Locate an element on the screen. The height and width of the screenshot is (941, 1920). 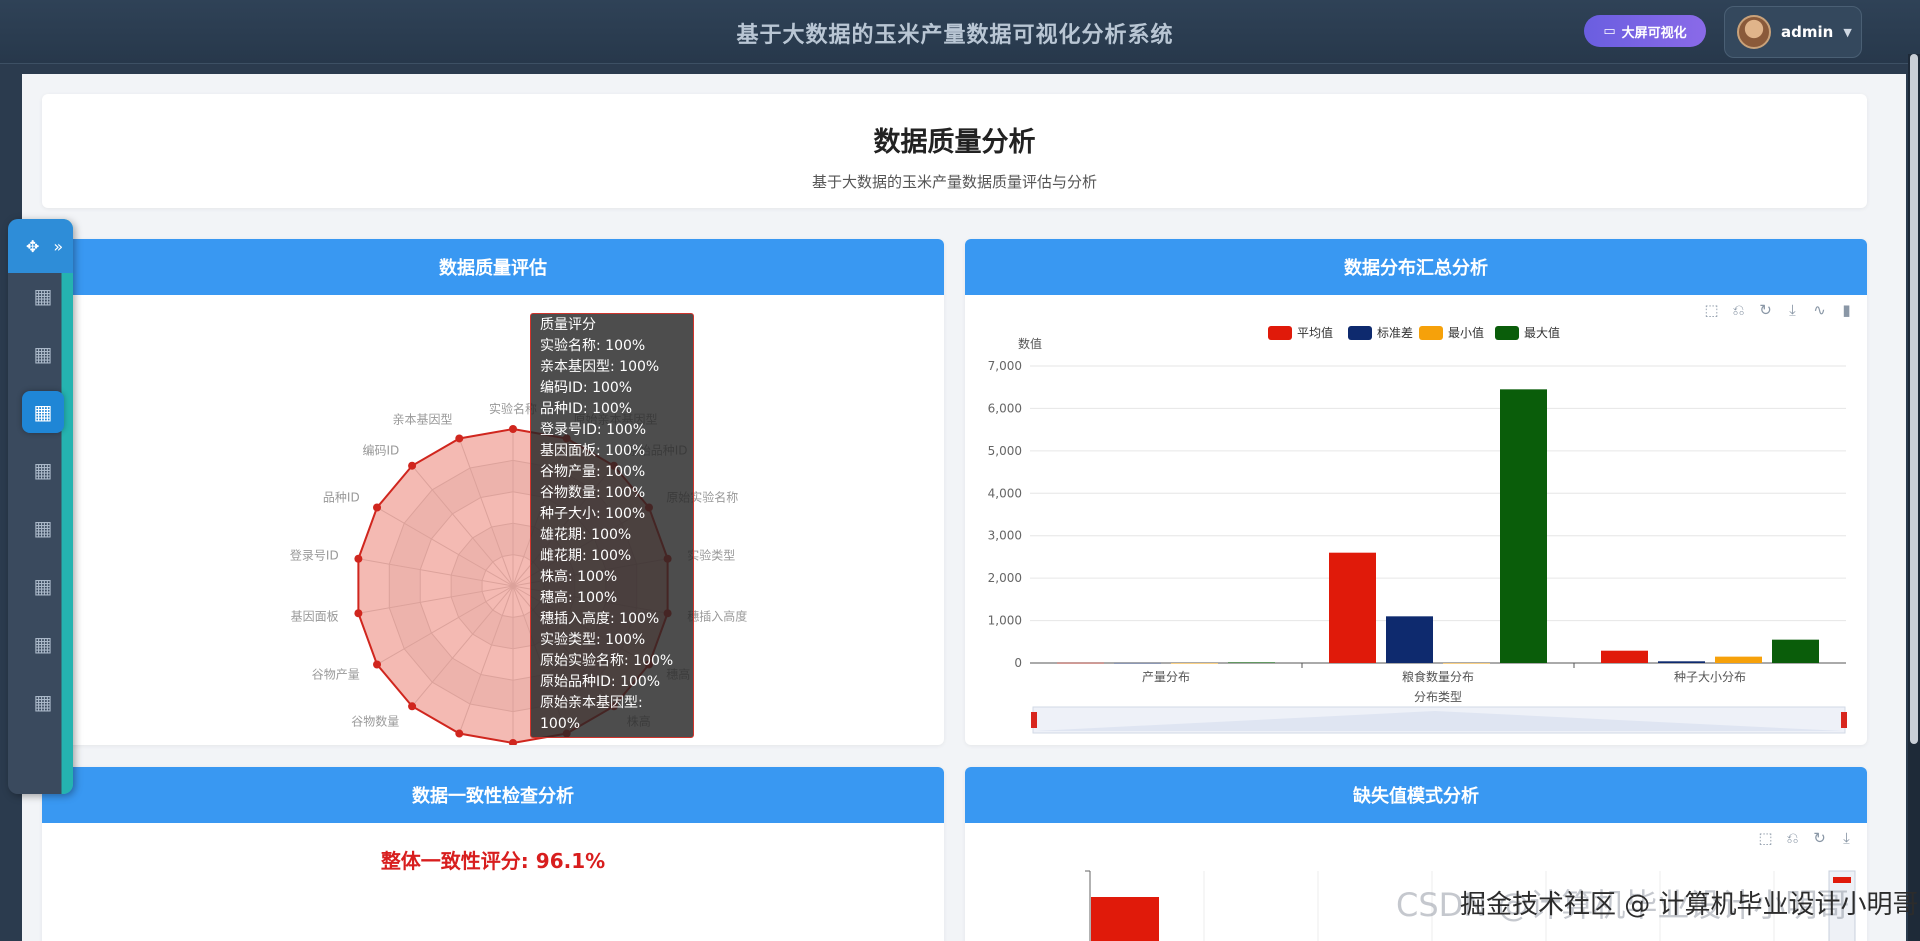
x-tick-label: 产量分布 is located at coordinates (1166, 677).